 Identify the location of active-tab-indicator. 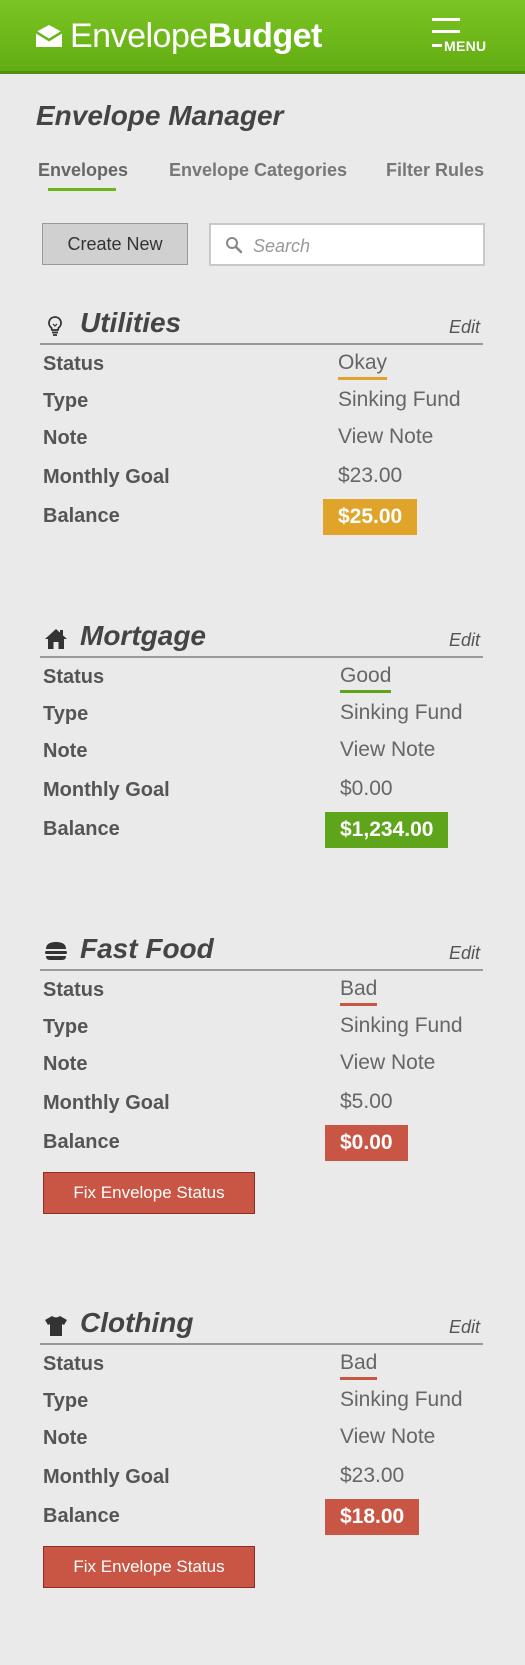
(82, 189).